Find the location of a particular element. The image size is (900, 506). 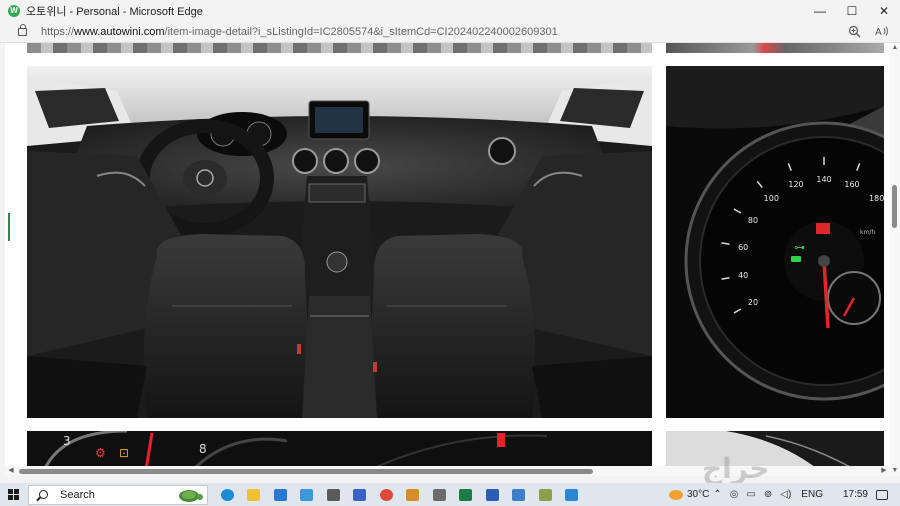

search-label: Search is located at coordinates (77, 494).